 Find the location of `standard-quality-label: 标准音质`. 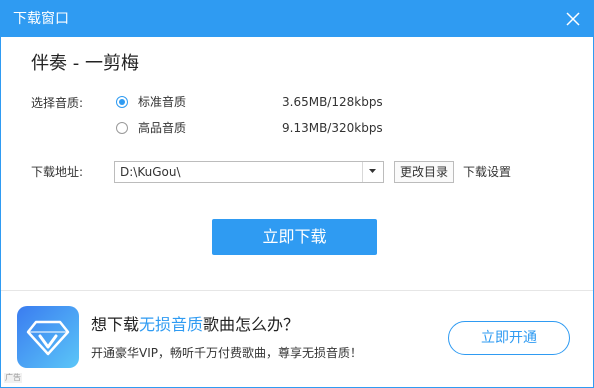

standard-quality-label: 标准音质 is located at coordinates (162, 102).